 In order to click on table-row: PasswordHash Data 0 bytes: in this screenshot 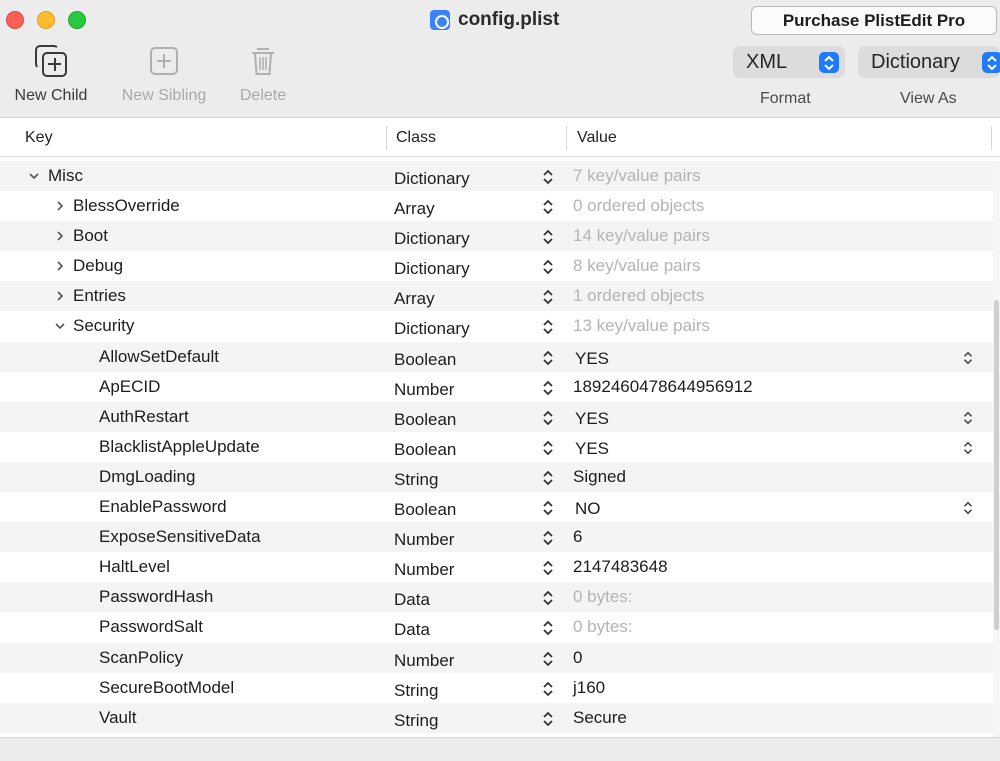, I will do `click(496, 597)`.